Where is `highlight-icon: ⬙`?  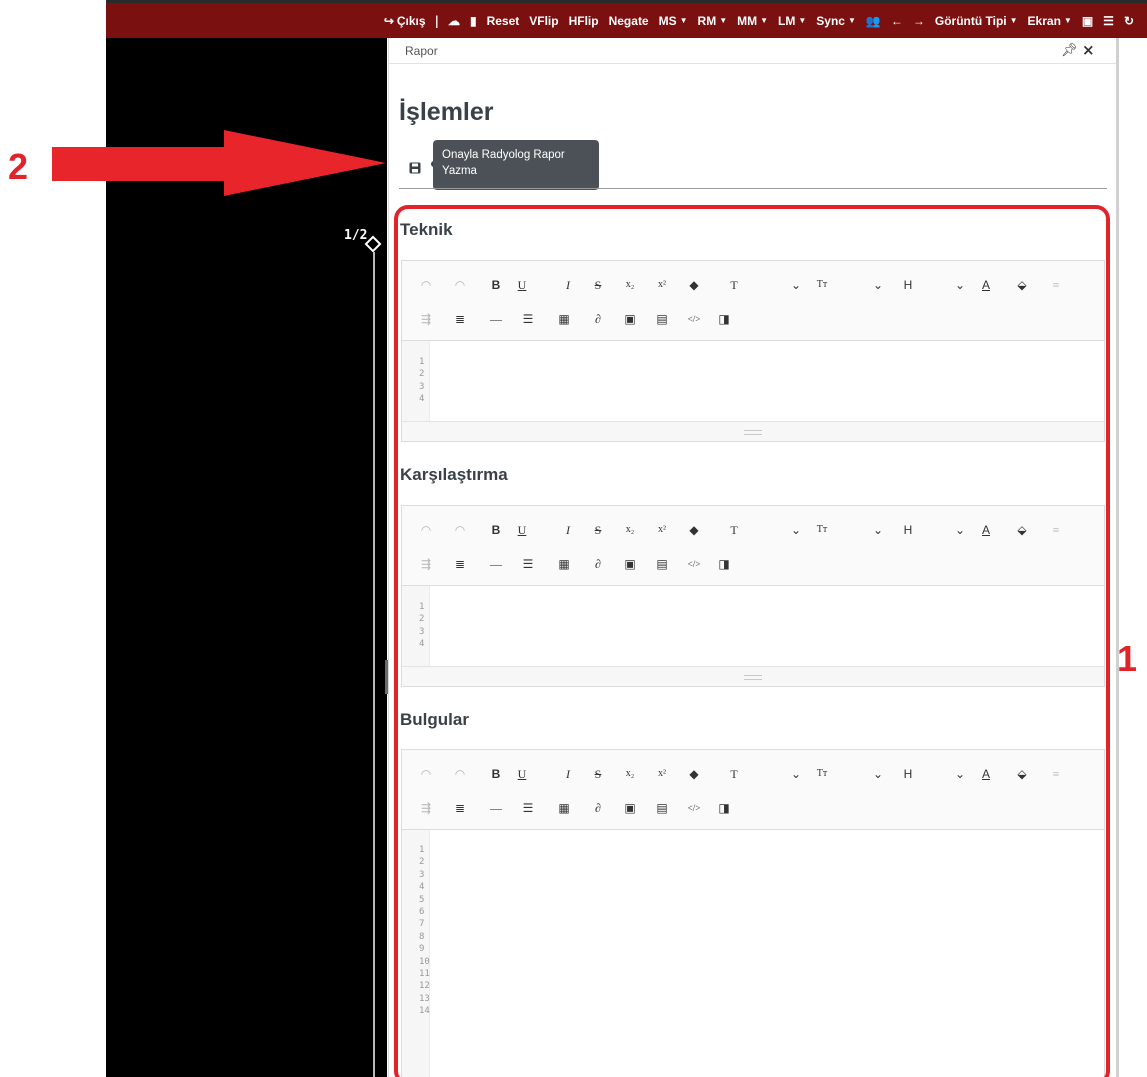 highlight-icon: ⬙ is located at coordinates (1022, 774).